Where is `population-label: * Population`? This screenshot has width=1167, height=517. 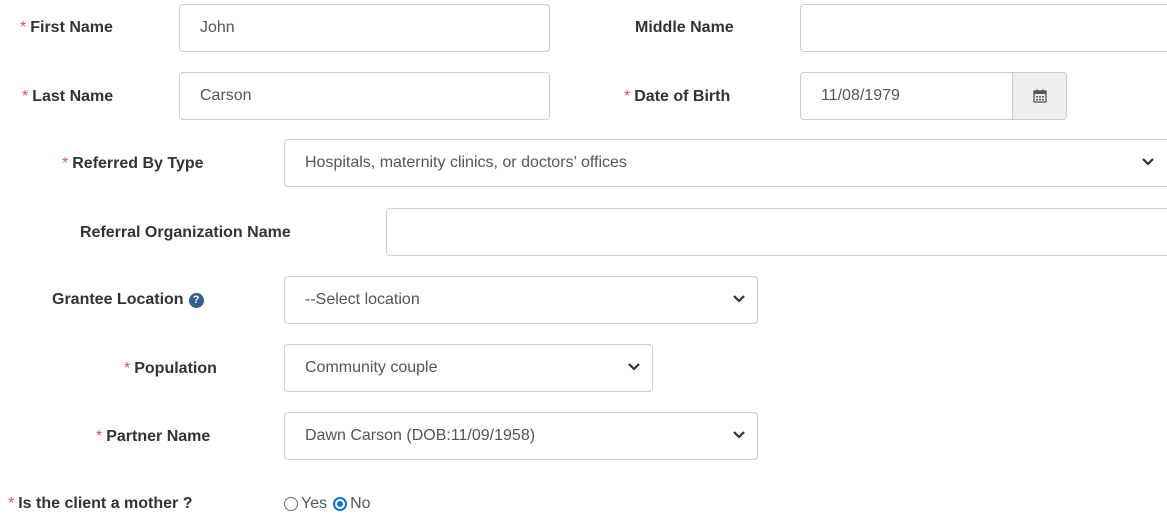 population-label: * Population is located at coordinates (170, 368).